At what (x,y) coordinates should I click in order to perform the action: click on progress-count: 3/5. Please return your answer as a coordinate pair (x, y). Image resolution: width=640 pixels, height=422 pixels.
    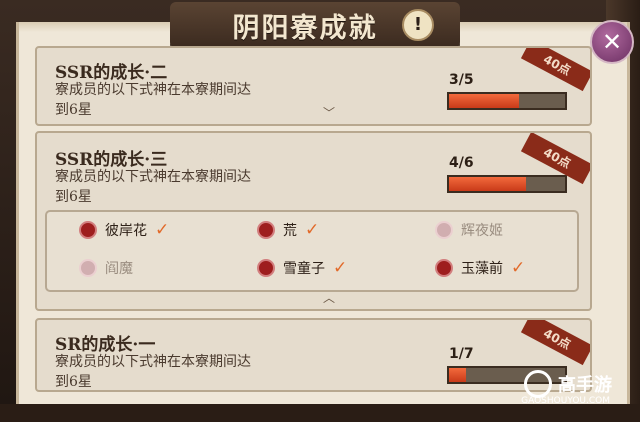
    Looking at the image, I should click on (461, 80).